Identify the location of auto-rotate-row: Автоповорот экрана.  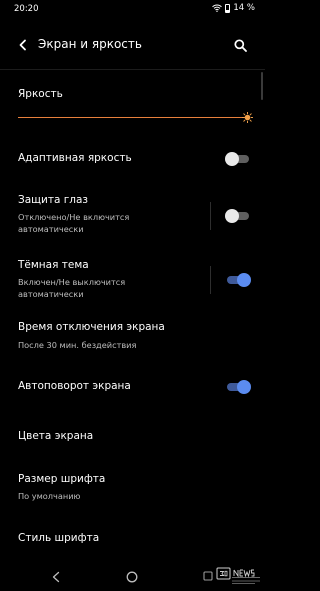
(132, 388).